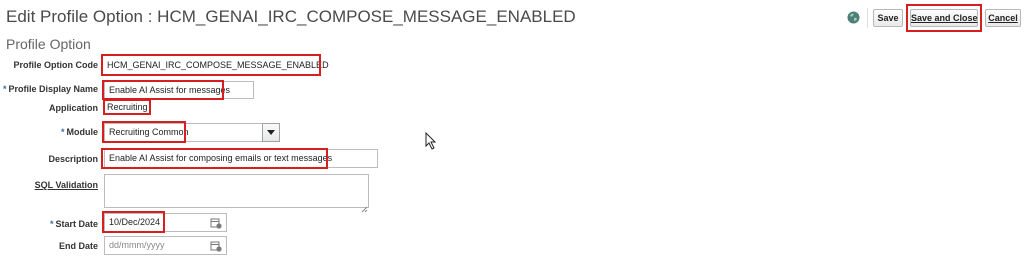 The height and width of the screenshot is (270, 1024). Describe the element at coordinates (127, 107) in the screenshot. I see `application-value: Recruiting` at that location.